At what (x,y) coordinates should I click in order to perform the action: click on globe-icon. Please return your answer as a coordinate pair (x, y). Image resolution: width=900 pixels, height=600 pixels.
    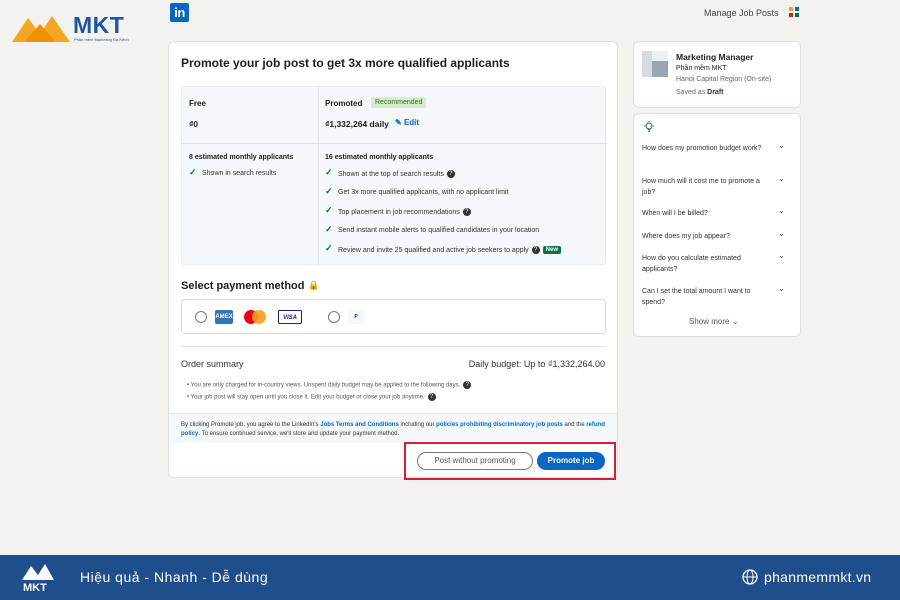
    Looking at the image, I should click on (750, 577).